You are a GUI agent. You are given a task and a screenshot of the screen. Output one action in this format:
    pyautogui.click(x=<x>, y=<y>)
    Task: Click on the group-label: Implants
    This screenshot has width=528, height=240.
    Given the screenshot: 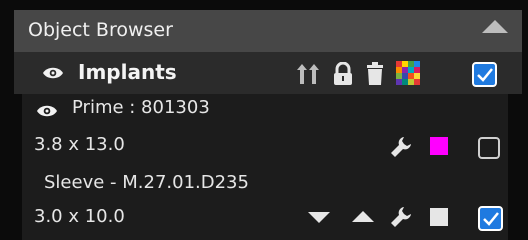 What is the action you would take?
    pyautogui.click(x=127, y=72)
    